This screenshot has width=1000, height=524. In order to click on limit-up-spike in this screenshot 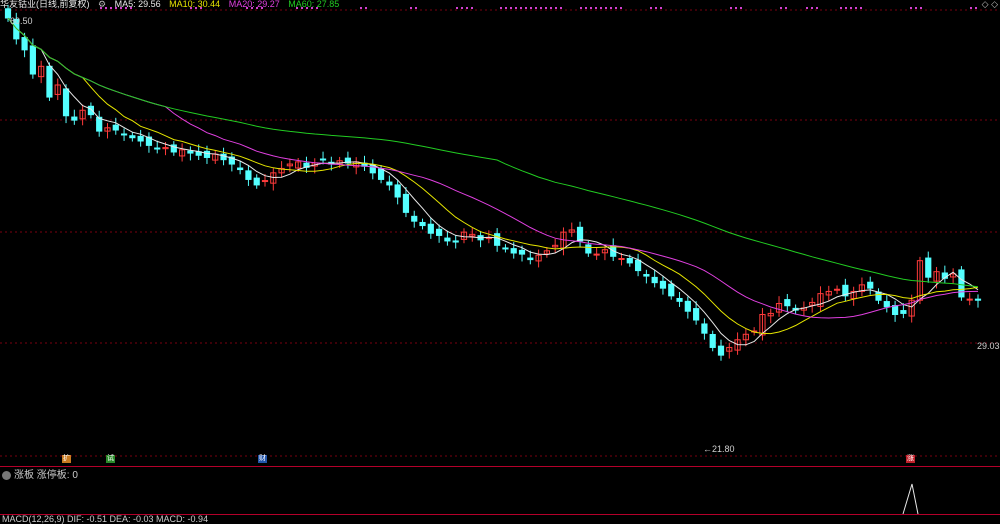, I will do `click(910, 499)`.